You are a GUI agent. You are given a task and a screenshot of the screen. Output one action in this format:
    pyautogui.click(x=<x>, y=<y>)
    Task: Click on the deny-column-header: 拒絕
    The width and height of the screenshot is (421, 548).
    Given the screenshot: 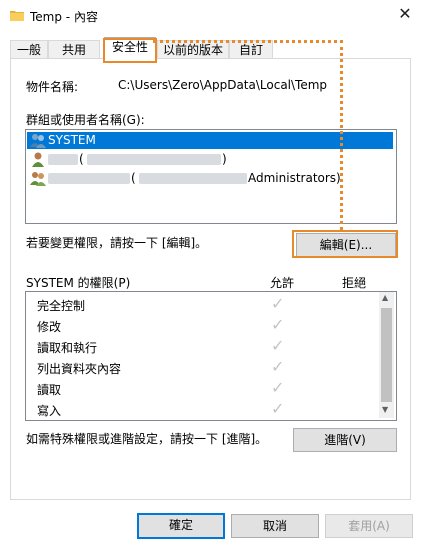 What is the action you would take?
    pyautogui.click(x=354, y=283)
    